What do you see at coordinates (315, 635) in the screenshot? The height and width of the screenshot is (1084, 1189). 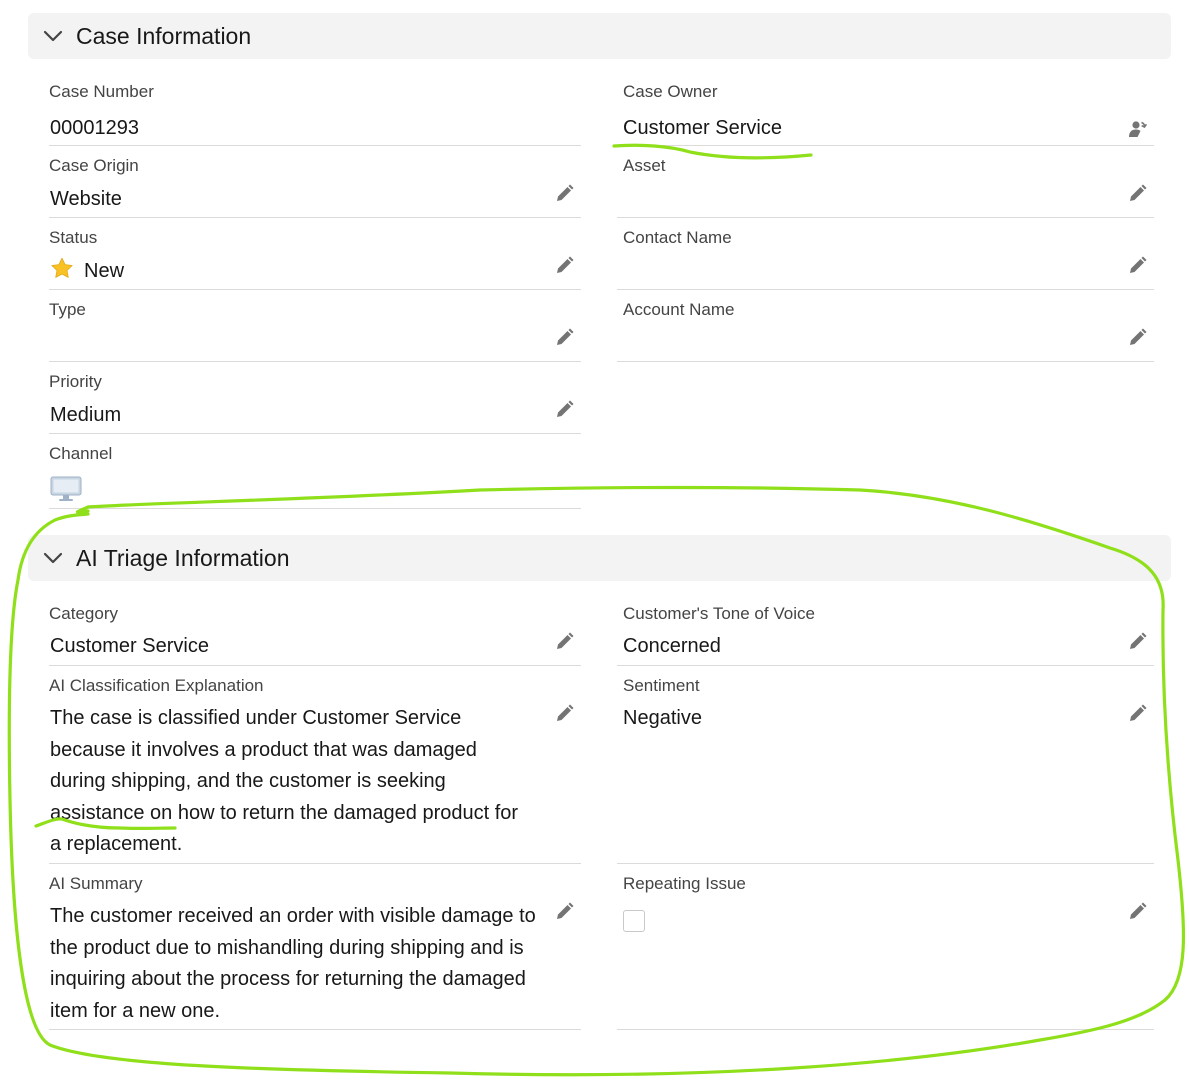 I see `field-category: Category Customer Service` at bounding box center [315, 635].